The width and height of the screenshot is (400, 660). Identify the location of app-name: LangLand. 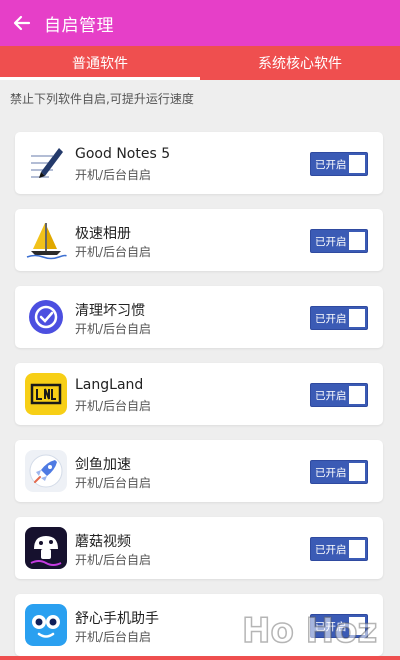
(109, 385).